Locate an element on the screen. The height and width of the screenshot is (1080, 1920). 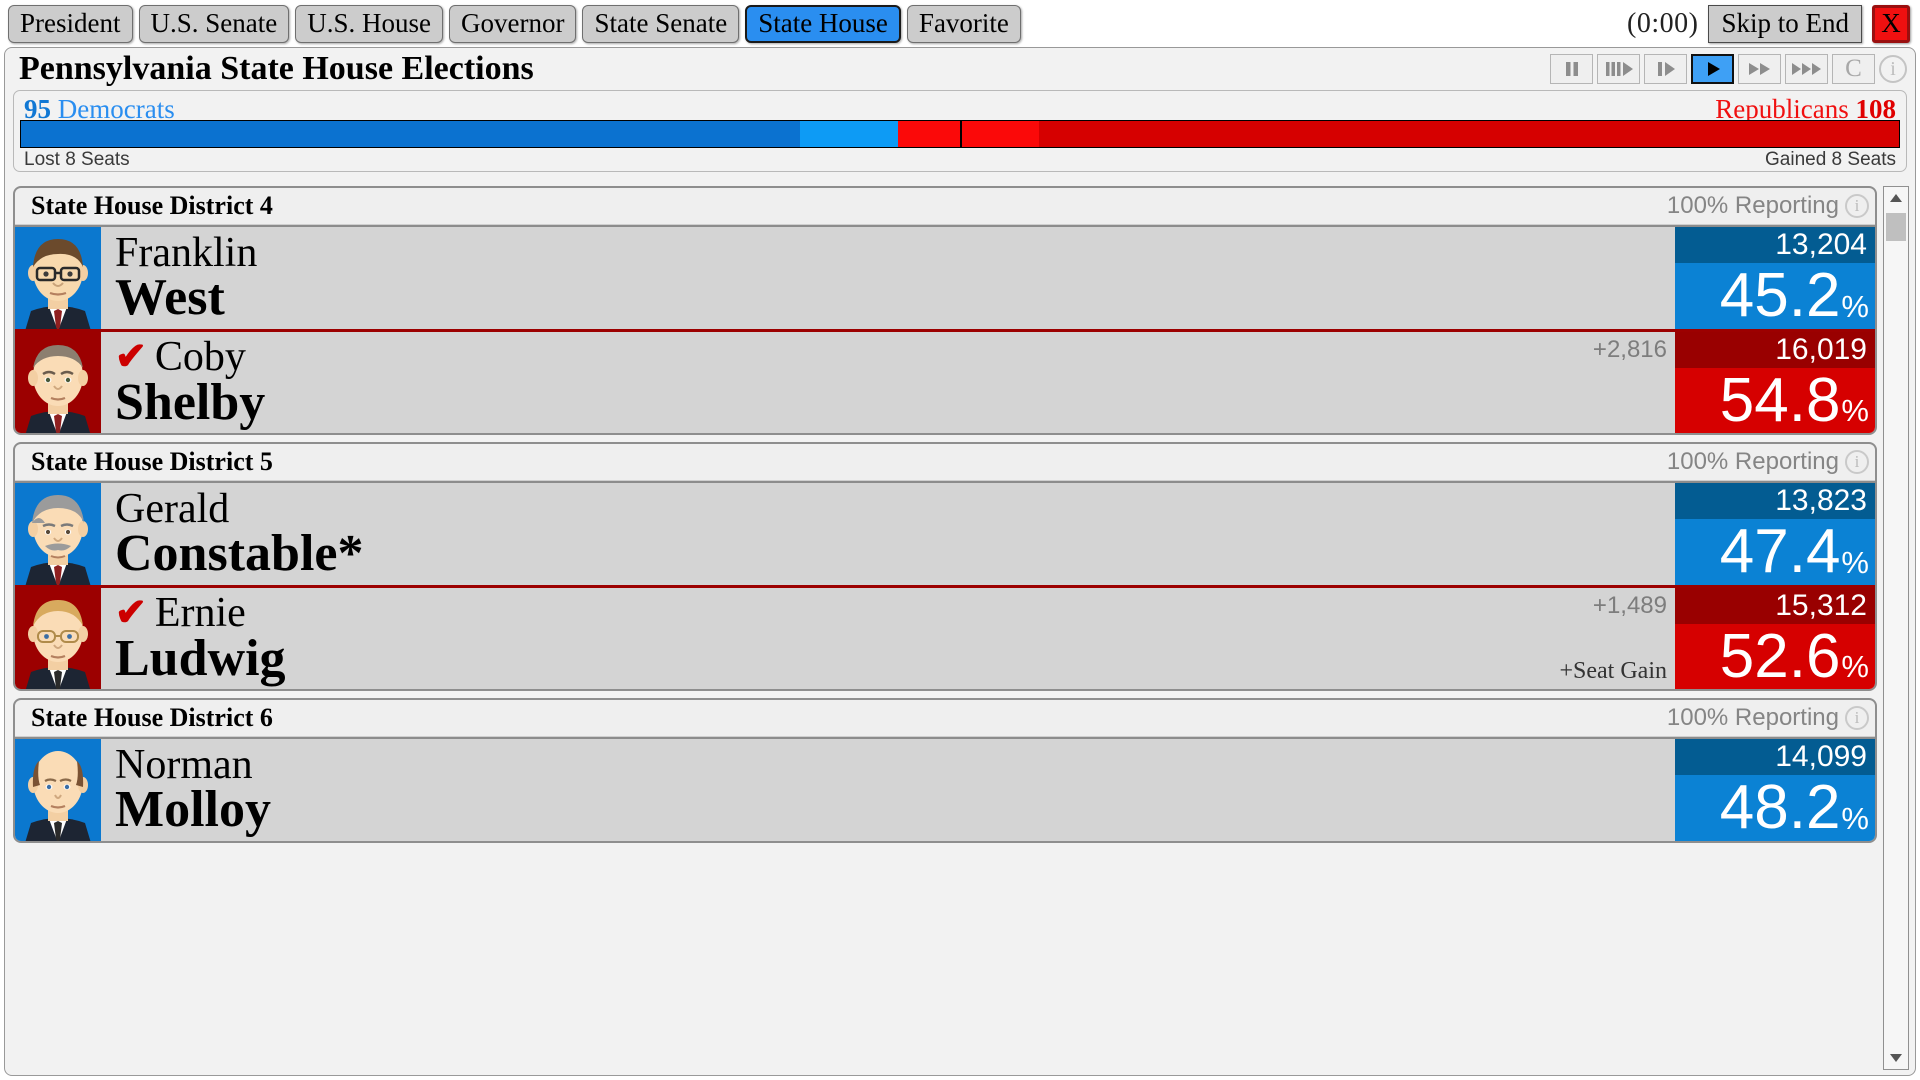
candidate-margin-column: +1,489 +Seat Gain is located at coordinates (1617, 638).